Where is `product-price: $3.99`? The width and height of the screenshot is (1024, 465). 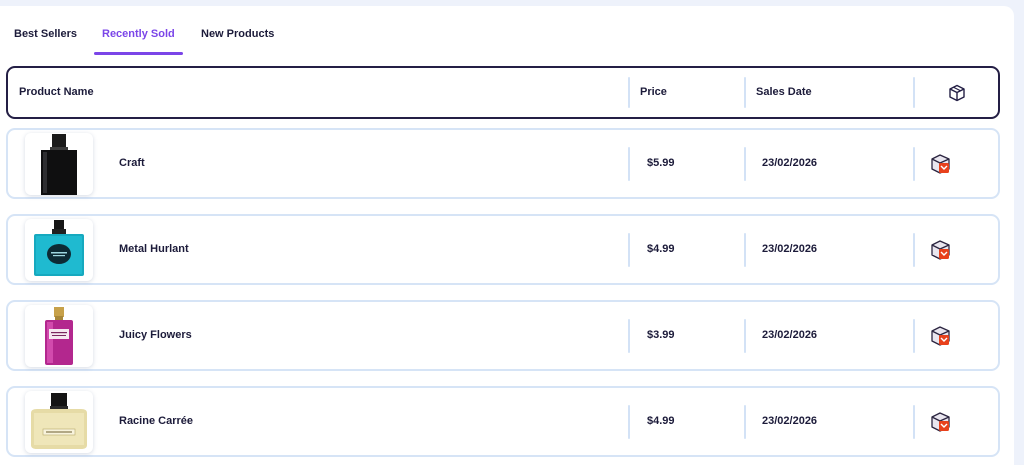 product-price: $3.99 is located at coordinates (661, 335).